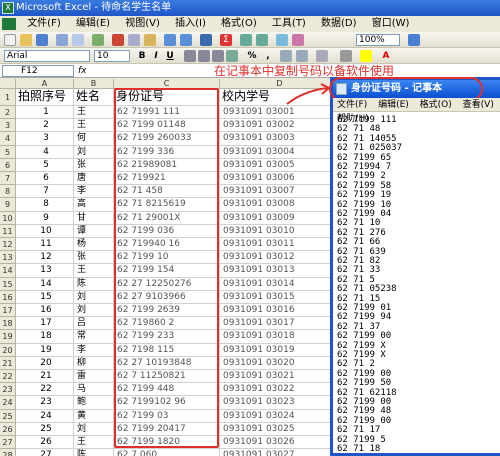 The height and width of the screenshot is (456, 500). What do you see at coordinates (8, 139) in the screenshot?
I see `row-header: 4` at bounding box center [8, 139].